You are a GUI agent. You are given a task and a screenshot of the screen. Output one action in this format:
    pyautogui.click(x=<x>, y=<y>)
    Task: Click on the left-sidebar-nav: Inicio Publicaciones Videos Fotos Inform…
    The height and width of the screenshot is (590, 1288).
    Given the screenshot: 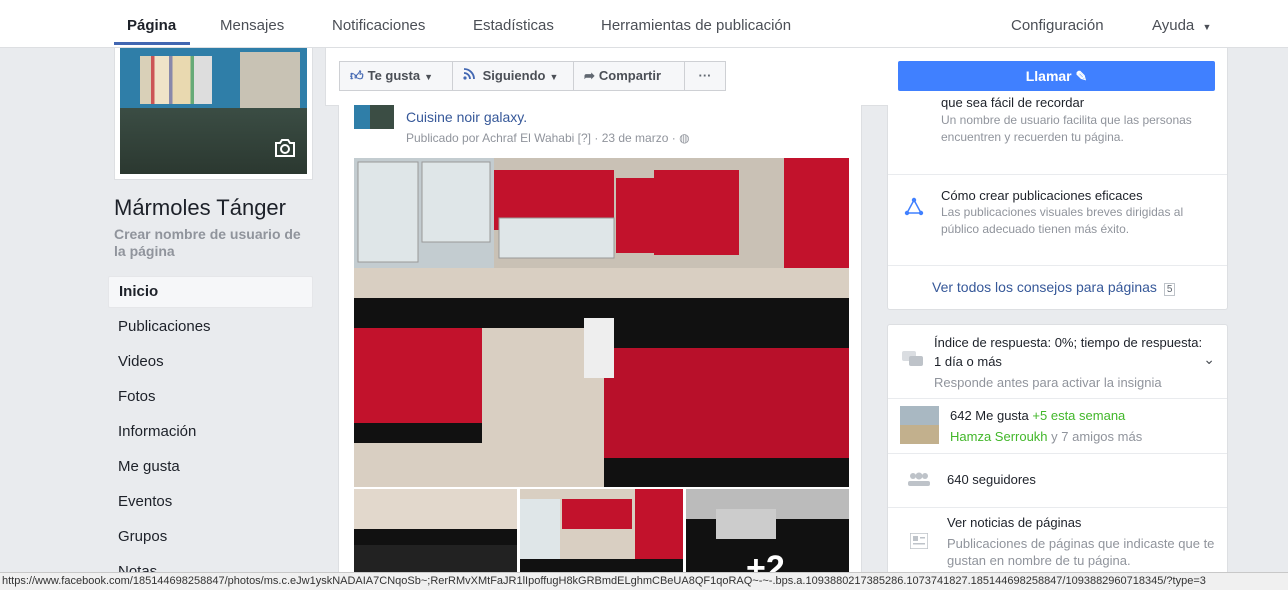 What is the action you would take?
    pyautogui.click(x=210, y=433)
    